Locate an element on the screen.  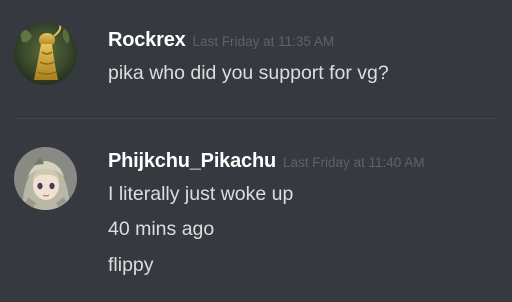
golden-creature-avatar-icon is located at coordinates (45, 53).